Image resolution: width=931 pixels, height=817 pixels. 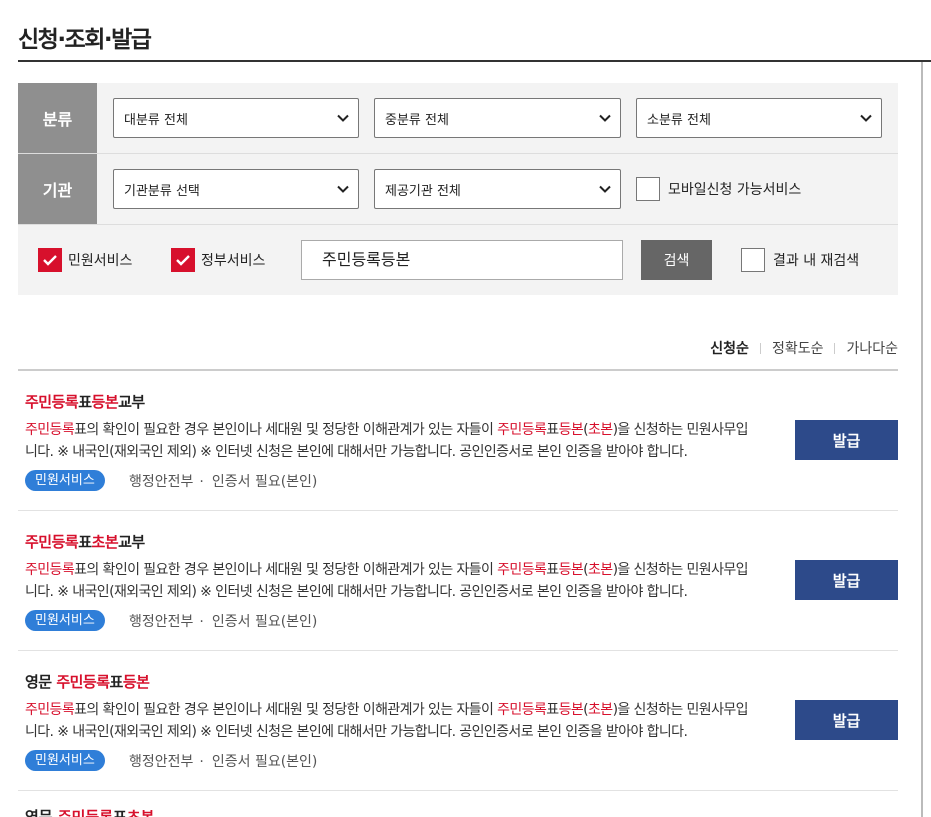 What do you see at coordinates (676, 260) in the screenshot?
I see `search-button: 검색` at bounding box center [676, 260].